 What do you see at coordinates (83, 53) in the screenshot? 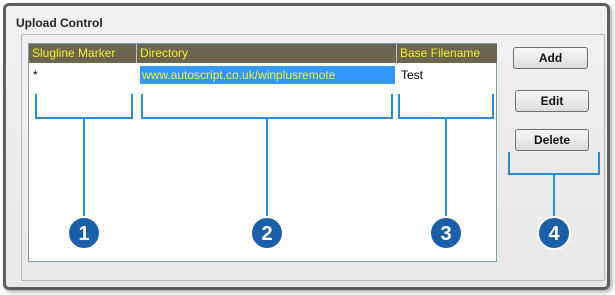
I see `column-header-slugline-marker: Slugline Marker` at bounding box center [83, 53].